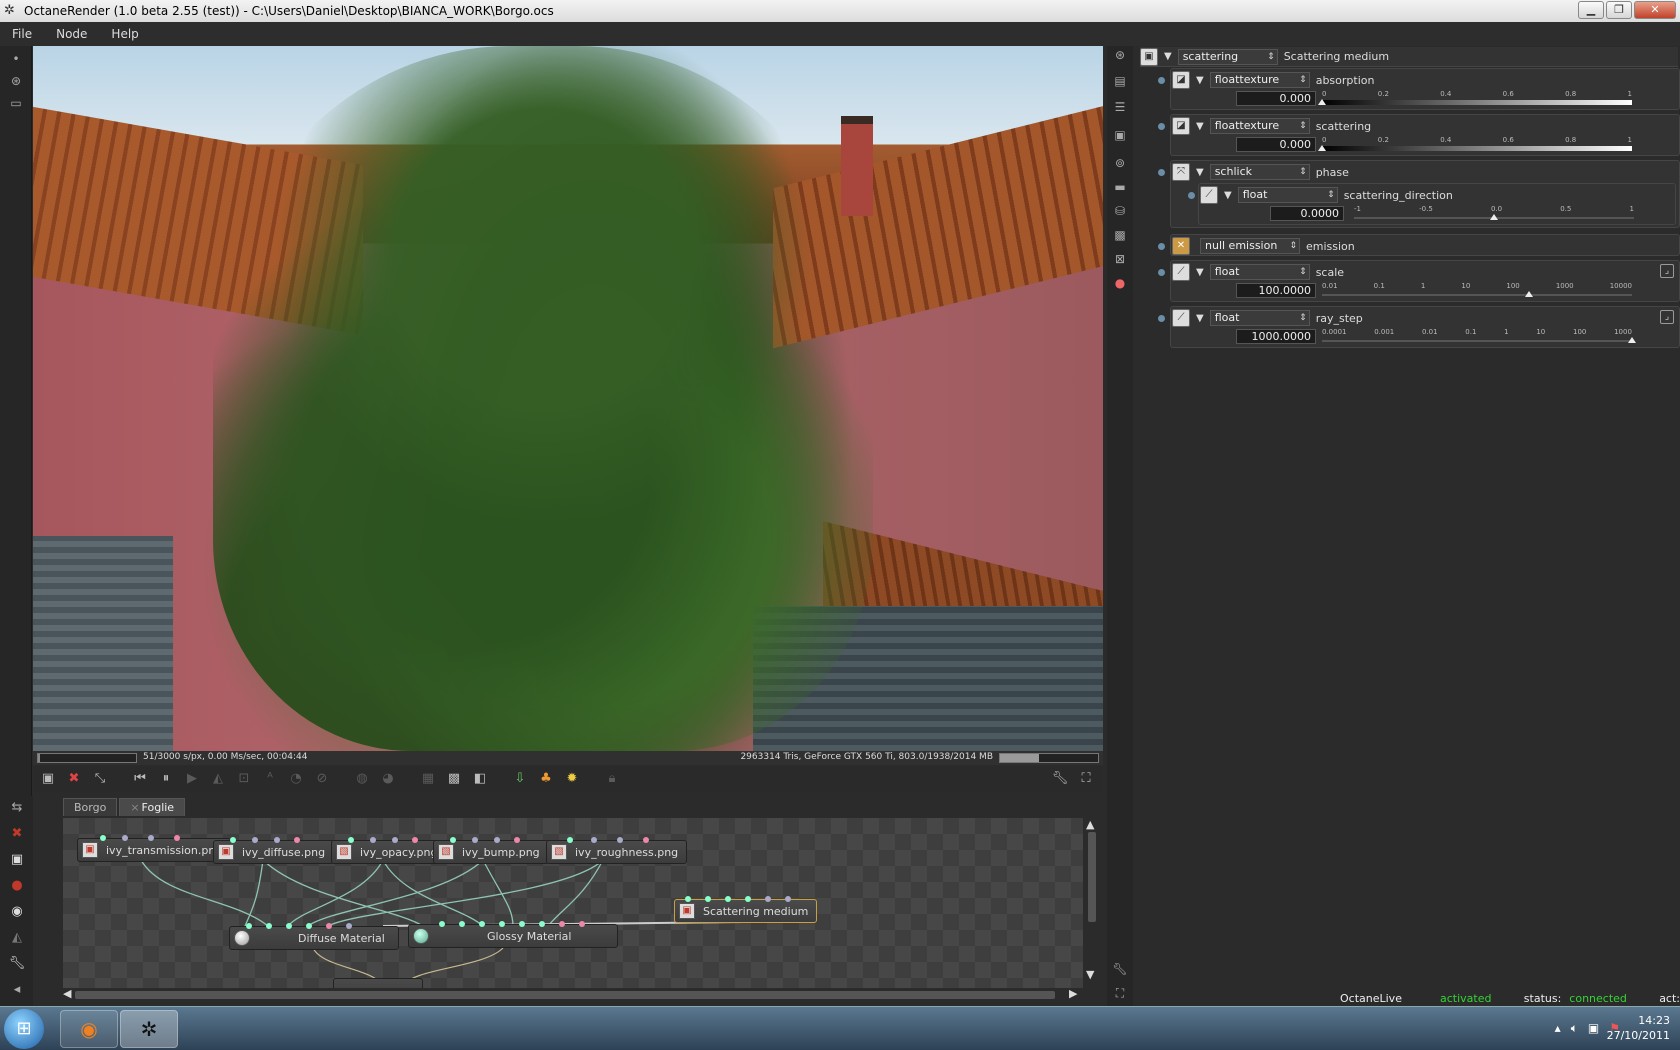  Describe the element at coordinates (1120, 995) in the screenshot. I see `inspector-fullscreen-icon: ⛶` at that location.